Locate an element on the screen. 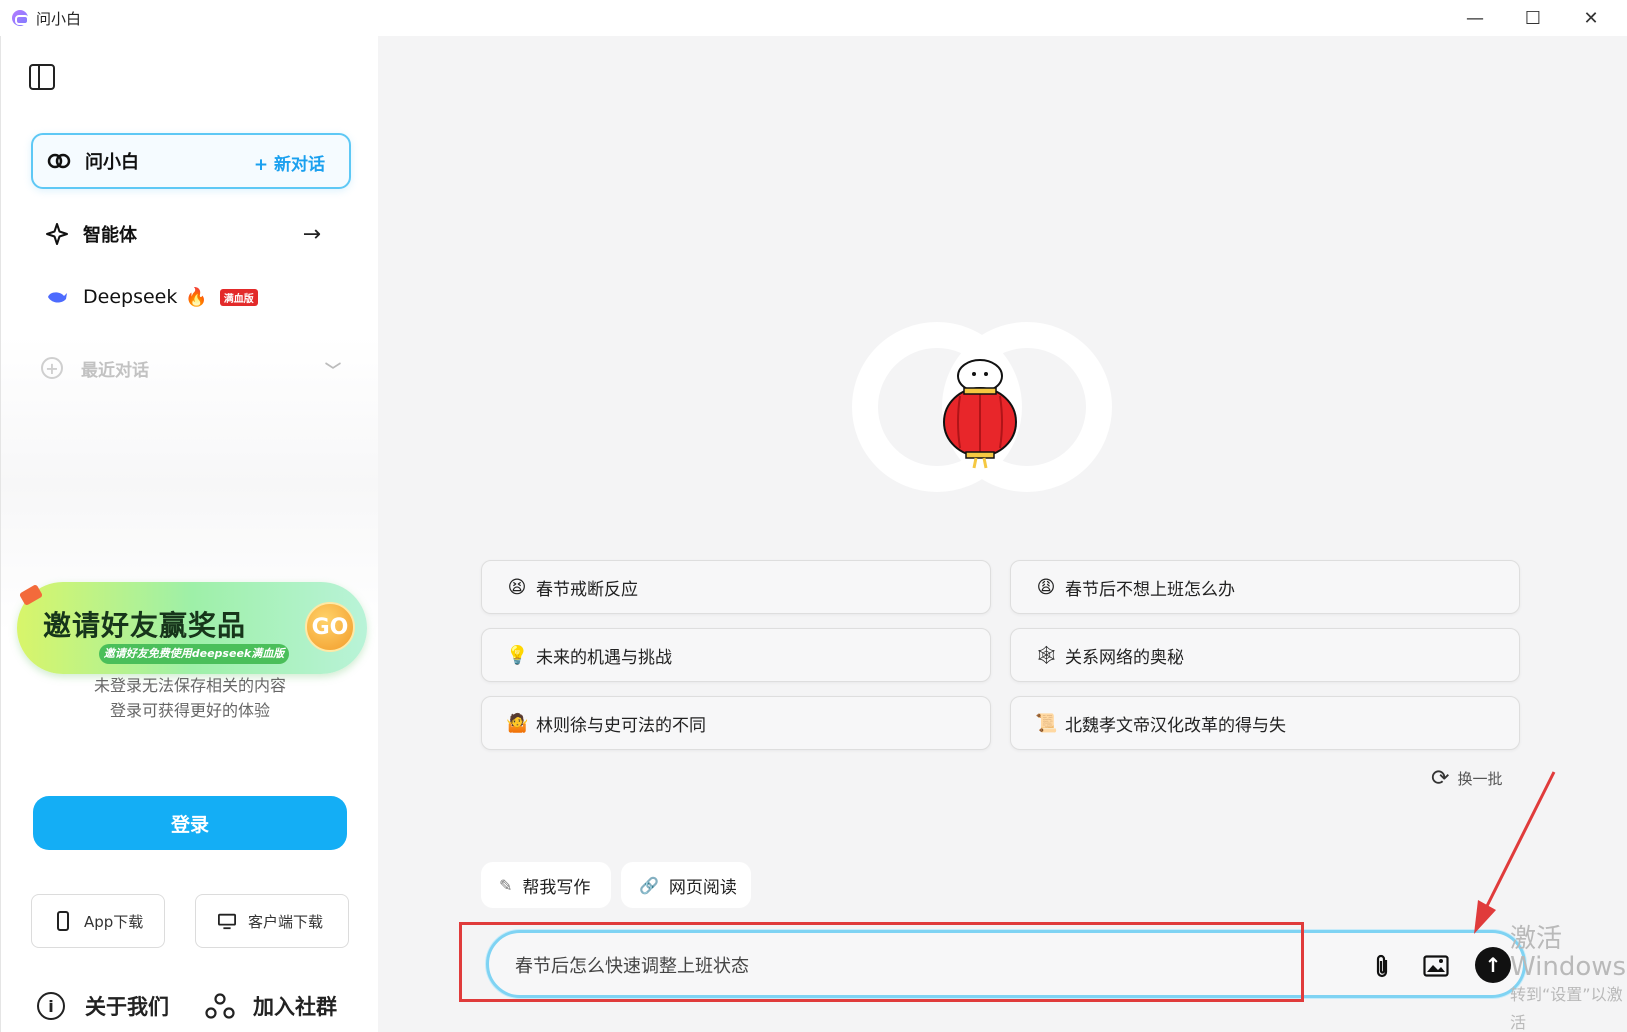  minimize-button: — is located at coordinates (1475, 18).